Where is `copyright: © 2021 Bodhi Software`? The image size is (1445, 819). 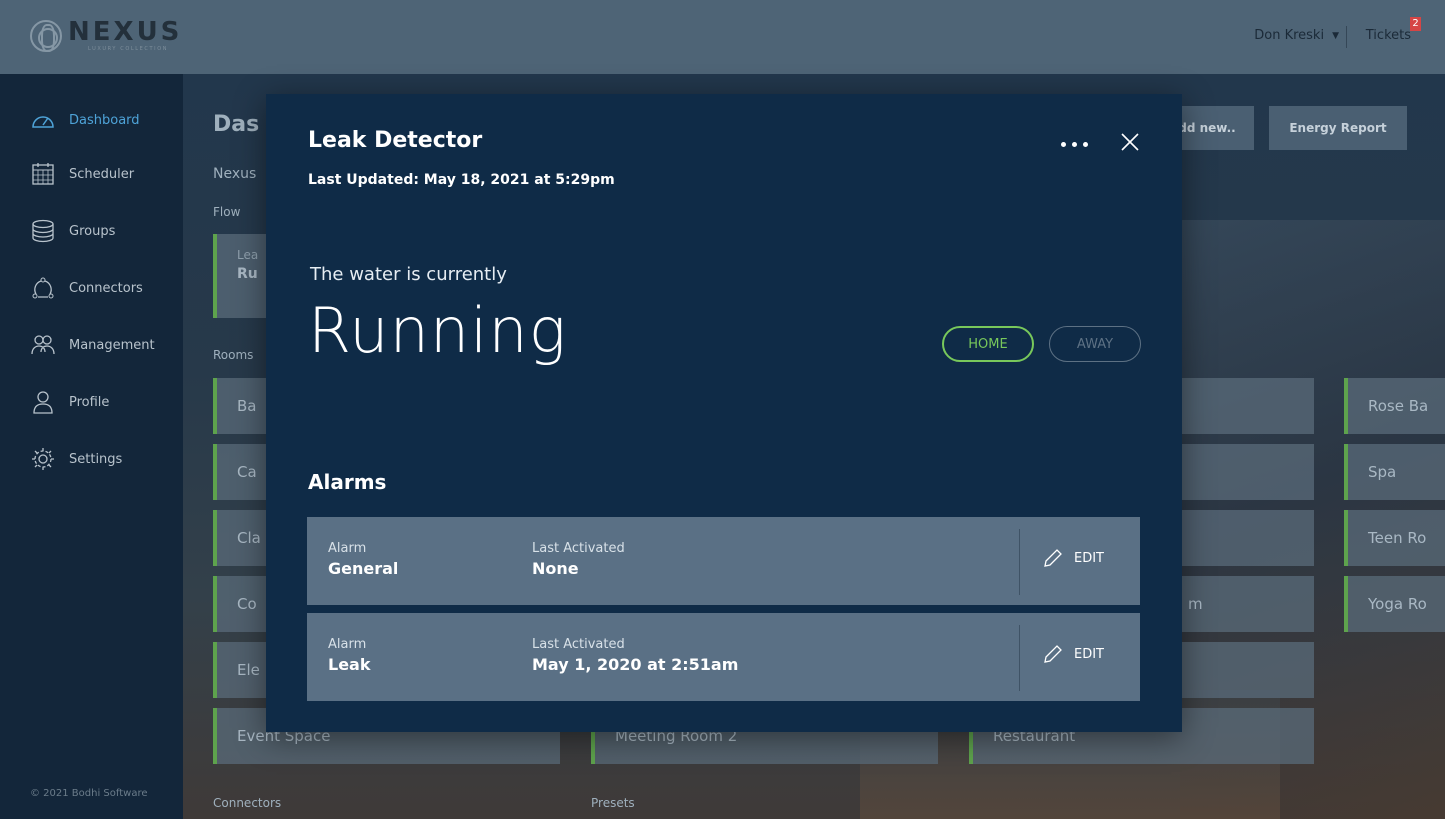
copyright: © 2021 Bodhi Software is located at coordinates (89, 793).